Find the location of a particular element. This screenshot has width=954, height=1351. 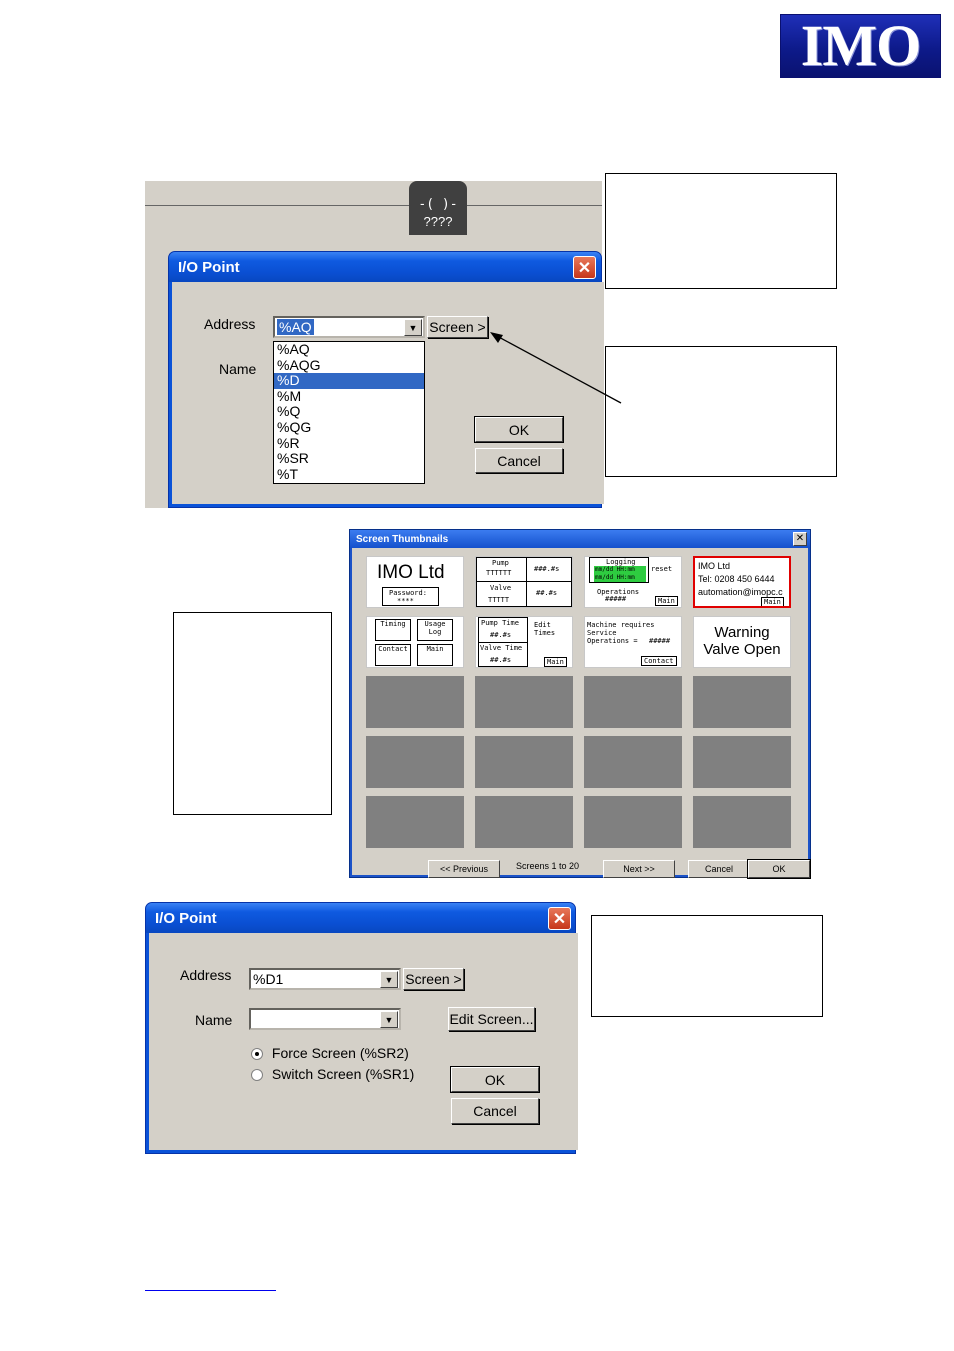

tile1-password-box: Password: **** is located at coordinates (410, 596).